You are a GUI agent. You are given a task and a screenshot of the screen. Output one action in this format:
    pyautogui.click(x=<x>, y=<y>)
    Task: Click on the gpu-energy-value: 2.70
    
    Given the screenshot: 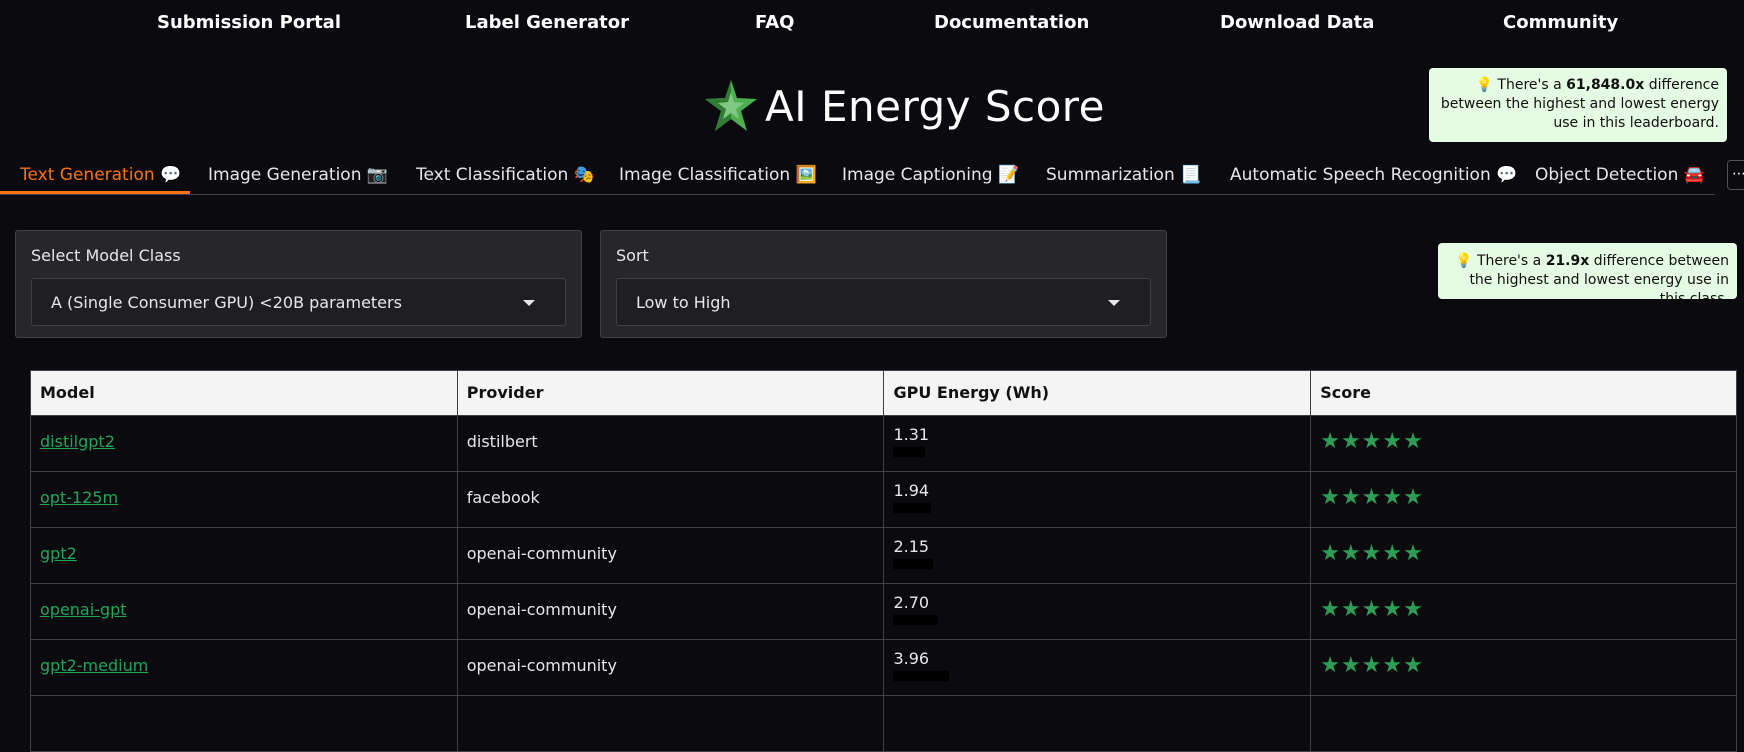 What is the action you would take?
    pyautogui.click(x=911, y=602)
    